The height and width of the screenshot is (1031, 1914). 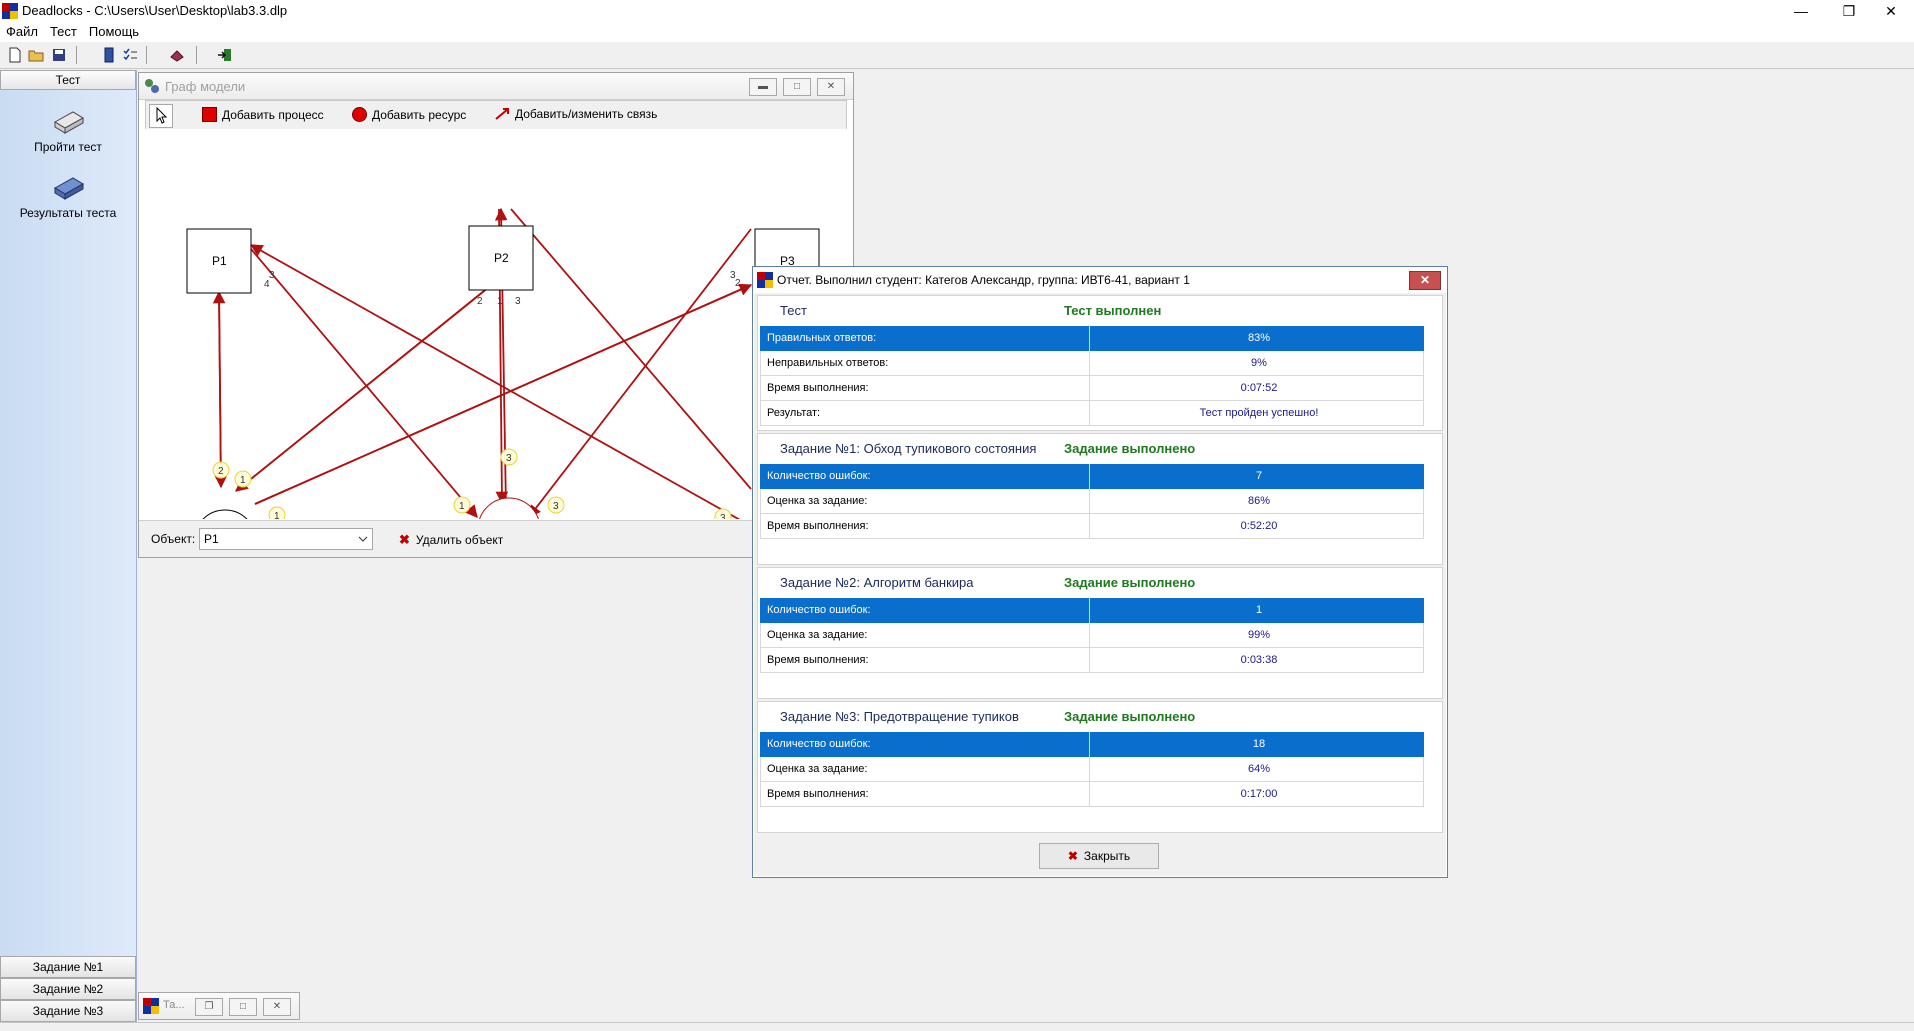 What do you see at coordinates (68, 213) in the screenshot?
I see `test-results-label: Результаты теста` at bounding box center [68, 213].